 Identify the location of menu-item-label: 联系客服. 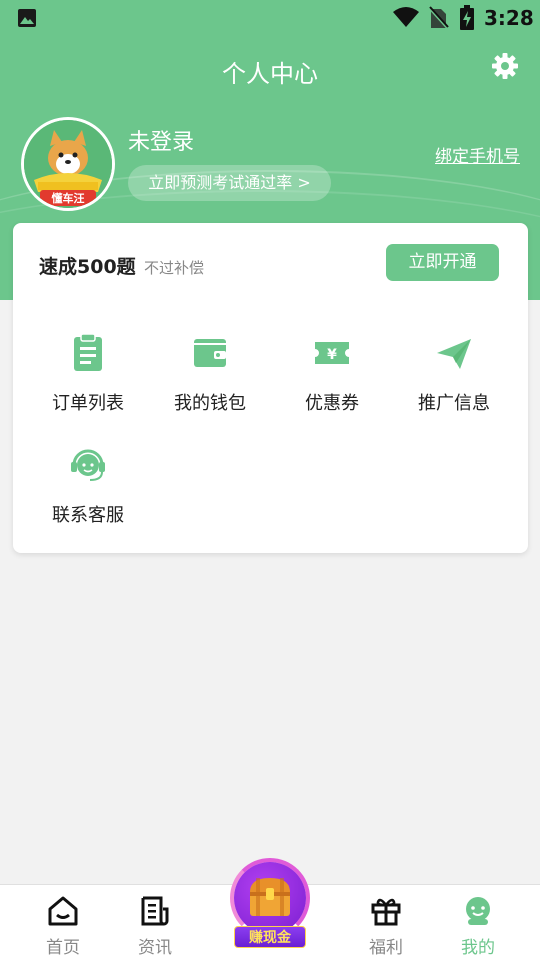
(88, 515).